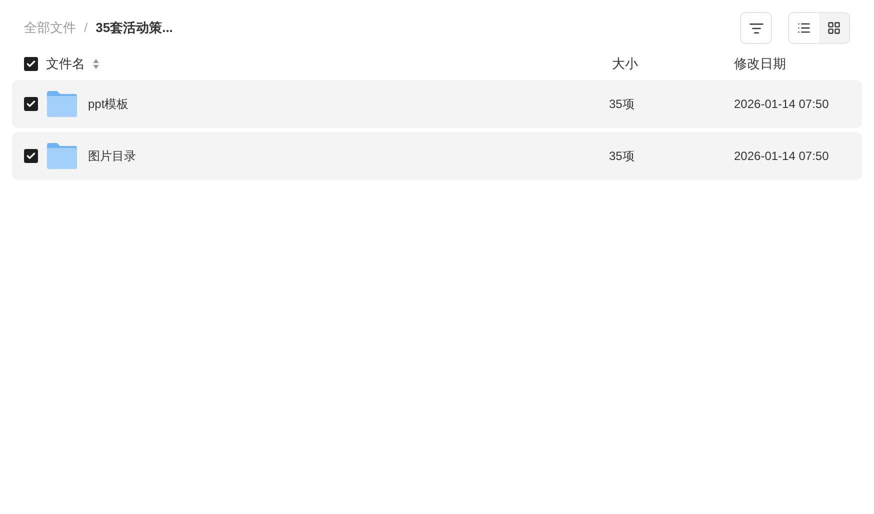 The width and height of the screenshot is (874, 514). What do you see at coordinates (437, 104) in the screenshot?
I see `file-row: ppt模板 35项 2026-01-14 07:50` at bounding box center [437, 104].